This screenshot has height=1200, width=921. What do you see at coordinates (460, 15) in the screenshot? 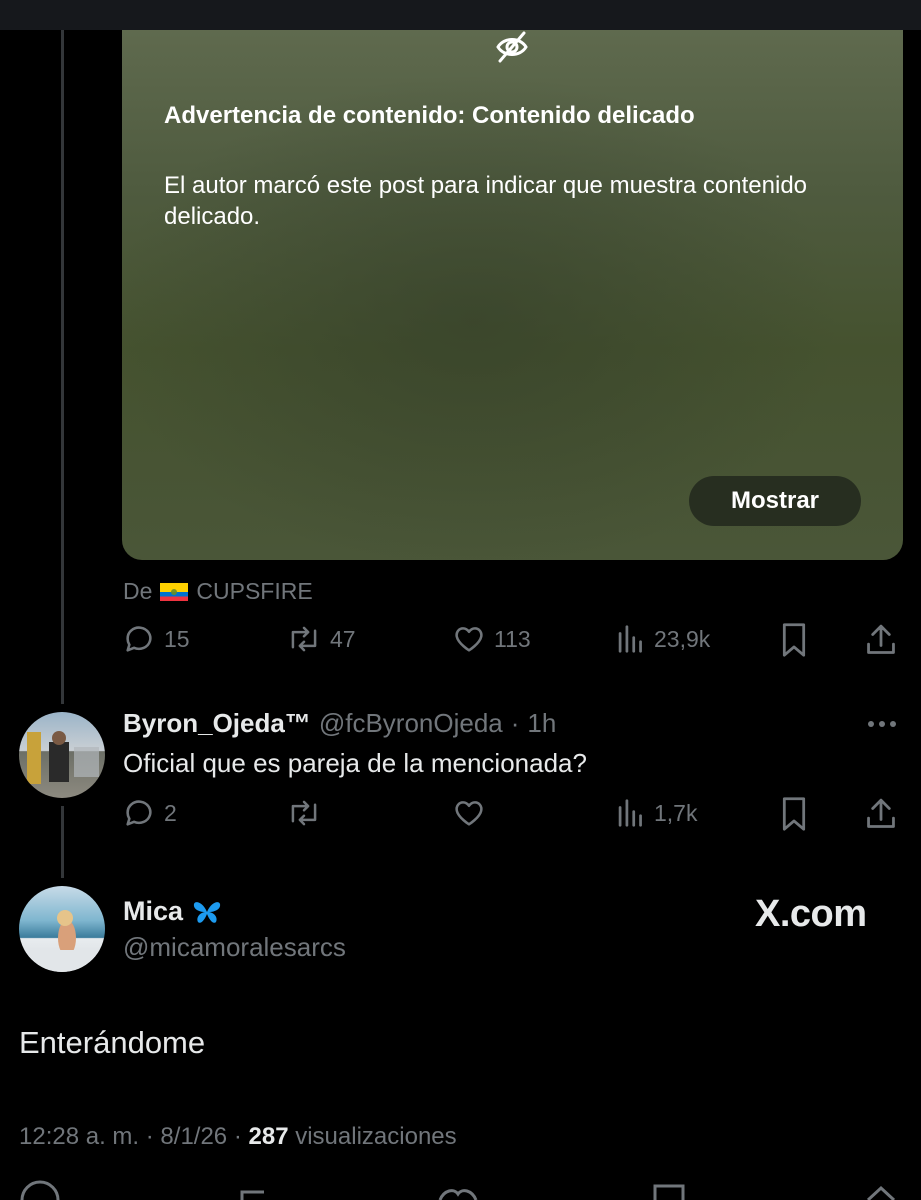
I see `top-bar` at bounding box center [460, 15].